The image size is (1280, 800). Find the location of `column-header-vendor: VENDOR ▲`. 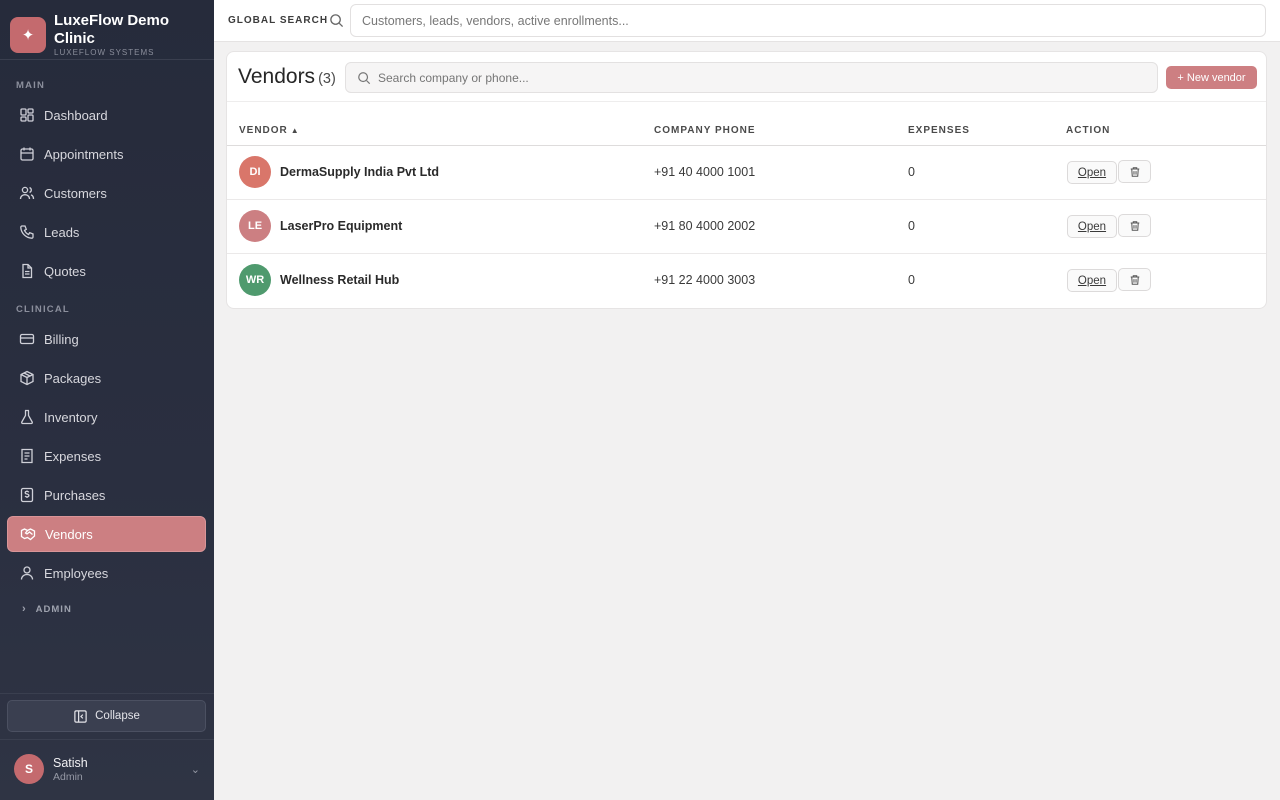

column-header-vendor: VENDOR ▲ is located at coordinates (269, 130).